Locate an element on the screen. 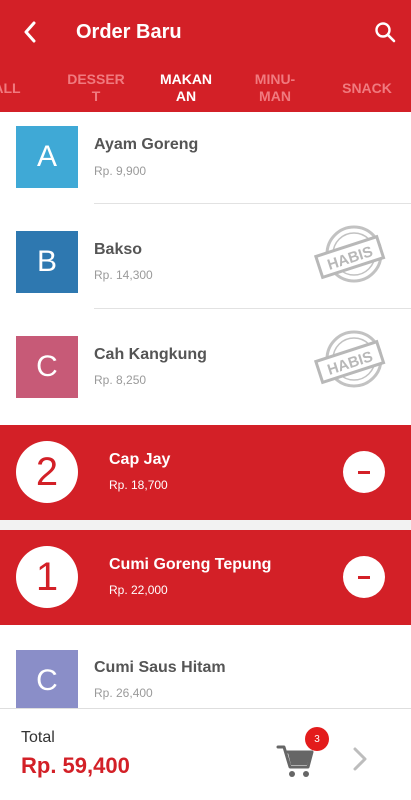  tab-dessert: DESSER T is located at coordinates (96, 88).